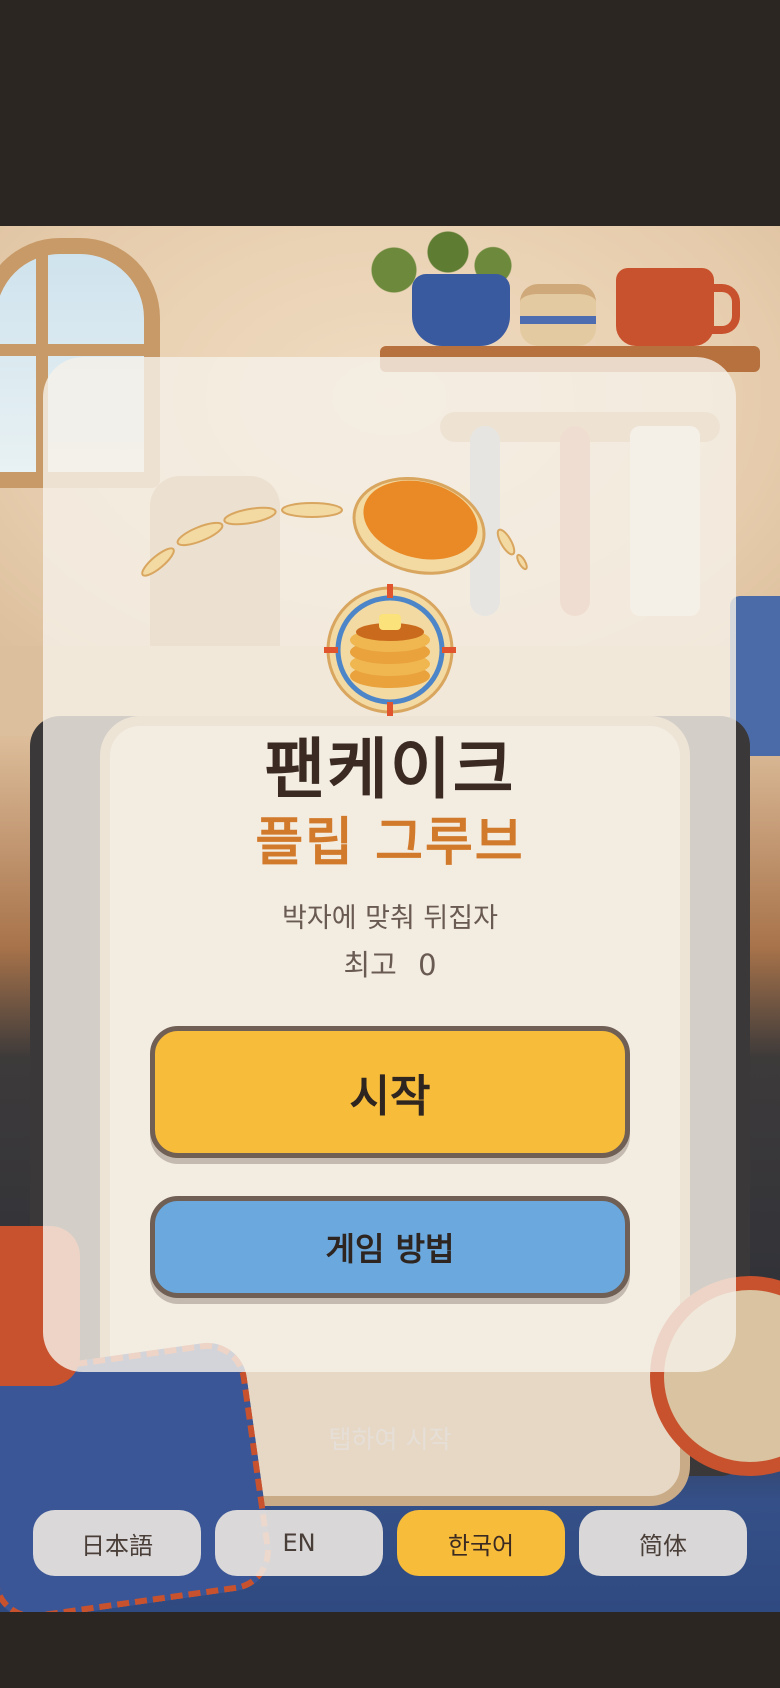 This screenshot has height=1688, width=780. I want to click on game-title: 팬케이크, so click(390, 769).